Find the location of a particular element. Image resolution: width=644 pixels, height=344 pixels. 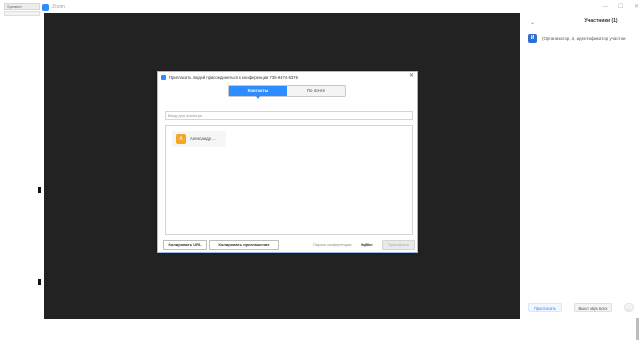

taskbar-stub is located at coordinates (22, 13).